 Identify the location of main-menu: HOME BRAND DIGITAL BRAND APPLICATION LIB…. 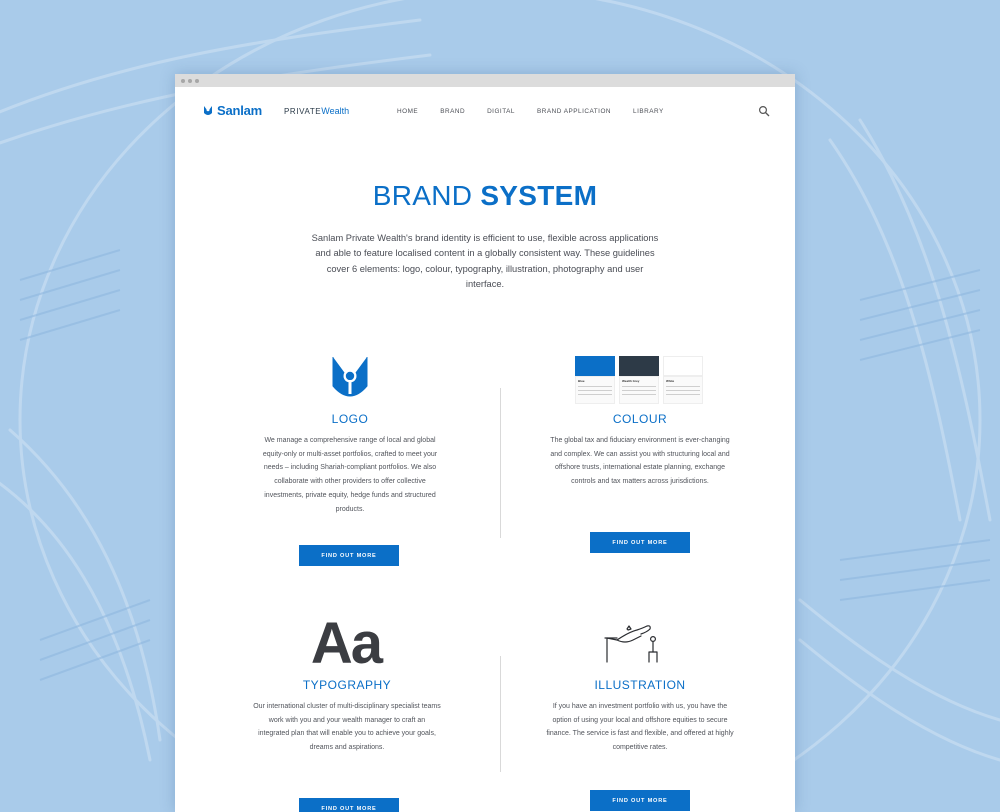
(541, 111).